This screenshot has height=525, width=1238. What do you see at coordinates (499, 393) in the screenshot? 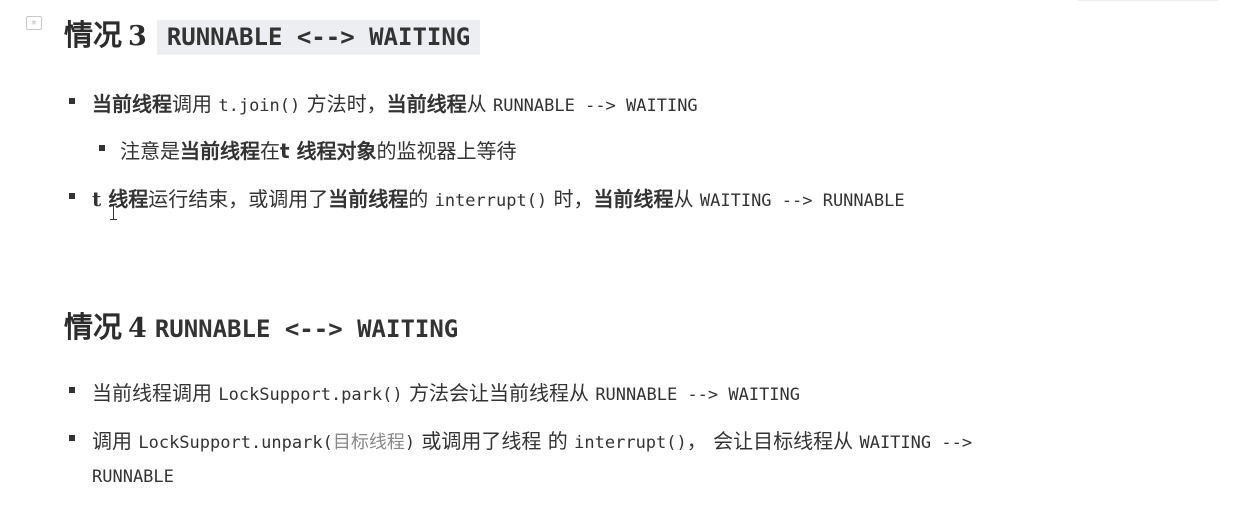
I see `text: 方法会让当前线程从` at bounding box center [499, 393].